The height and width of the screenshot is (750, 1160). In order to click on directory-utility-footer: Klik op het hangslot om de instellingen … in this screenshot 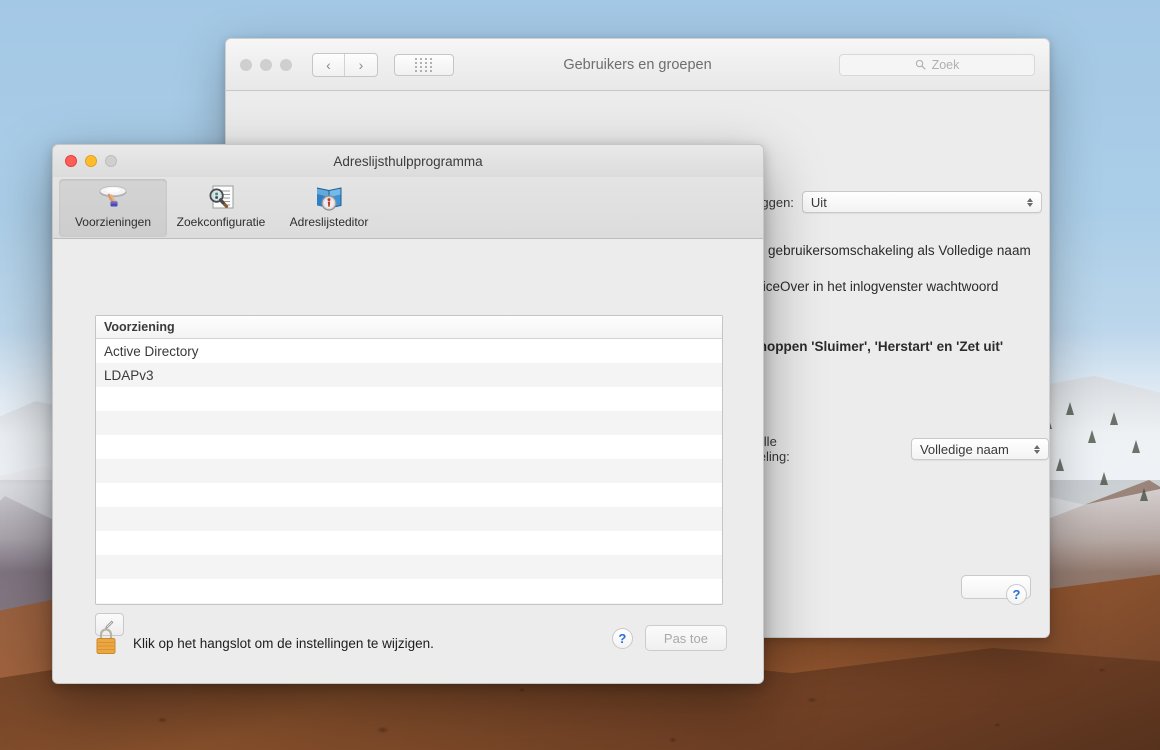, I will do `click(408, 646)`.